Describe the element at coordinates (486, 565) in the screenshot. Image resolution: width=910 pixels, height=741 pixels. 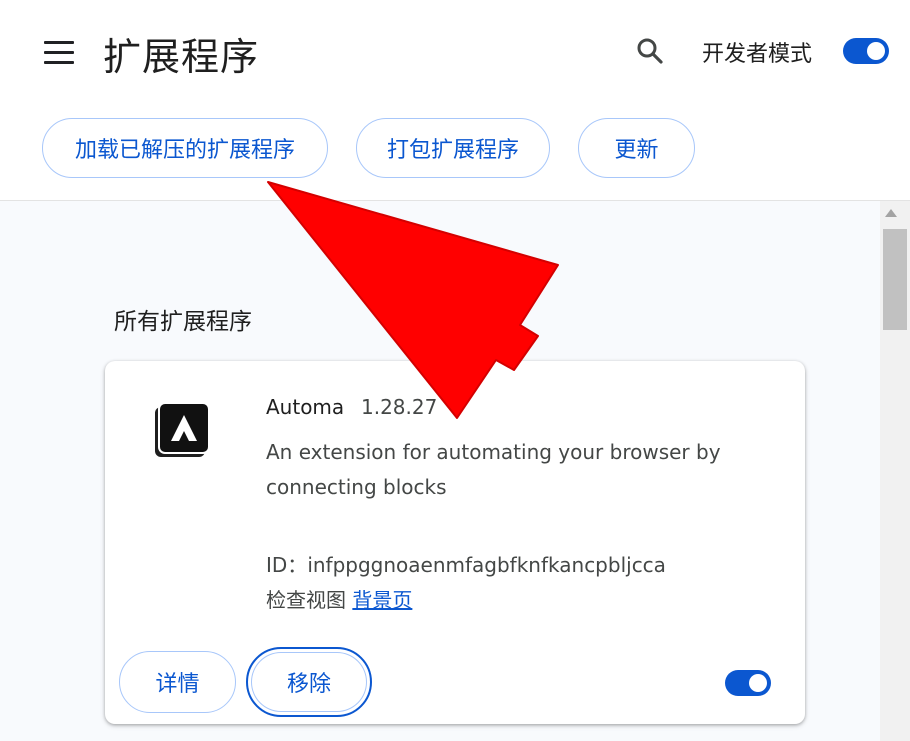
I see `extension-id-value: infppggnoaenmfagbfknfkancpbljcca` at that location.